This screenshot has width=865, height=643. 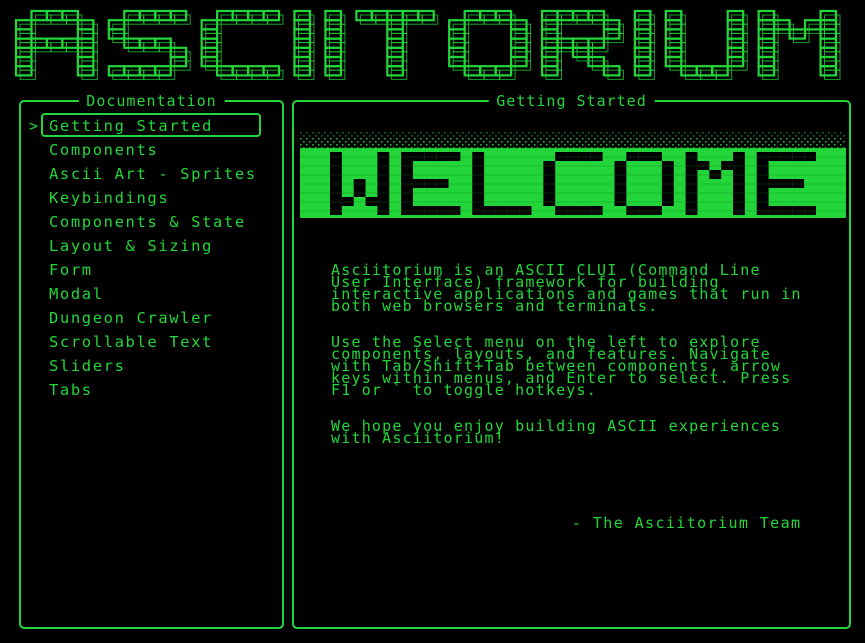 I want to click on signature: - The Asciitorium Team, so click(x=687, y=523).